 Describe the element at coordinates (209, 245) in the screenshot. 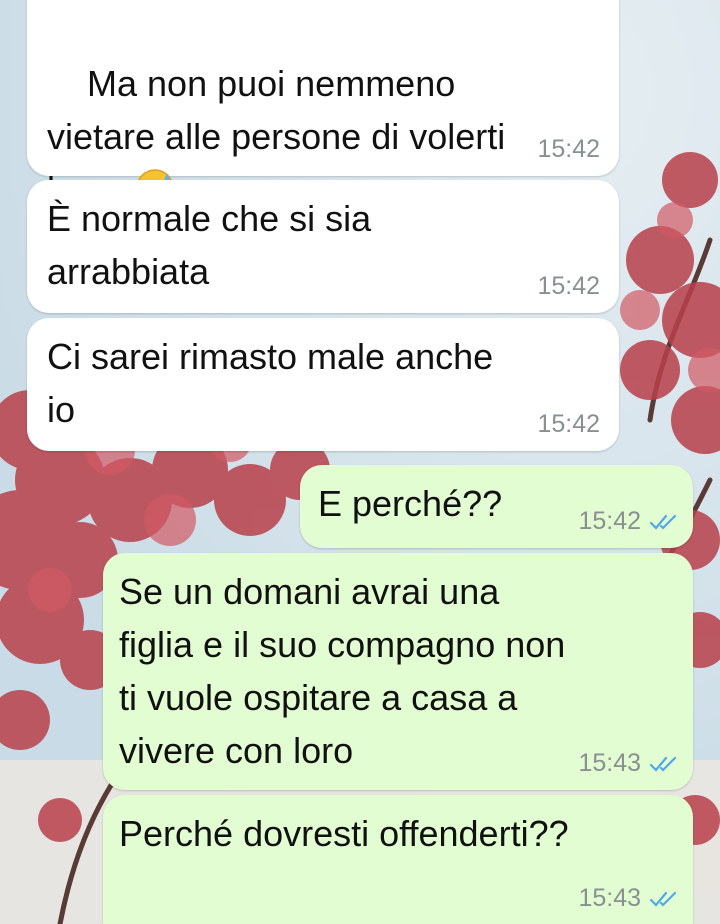

I see `message-text: È normale che si sia arrabbiata` at that location.